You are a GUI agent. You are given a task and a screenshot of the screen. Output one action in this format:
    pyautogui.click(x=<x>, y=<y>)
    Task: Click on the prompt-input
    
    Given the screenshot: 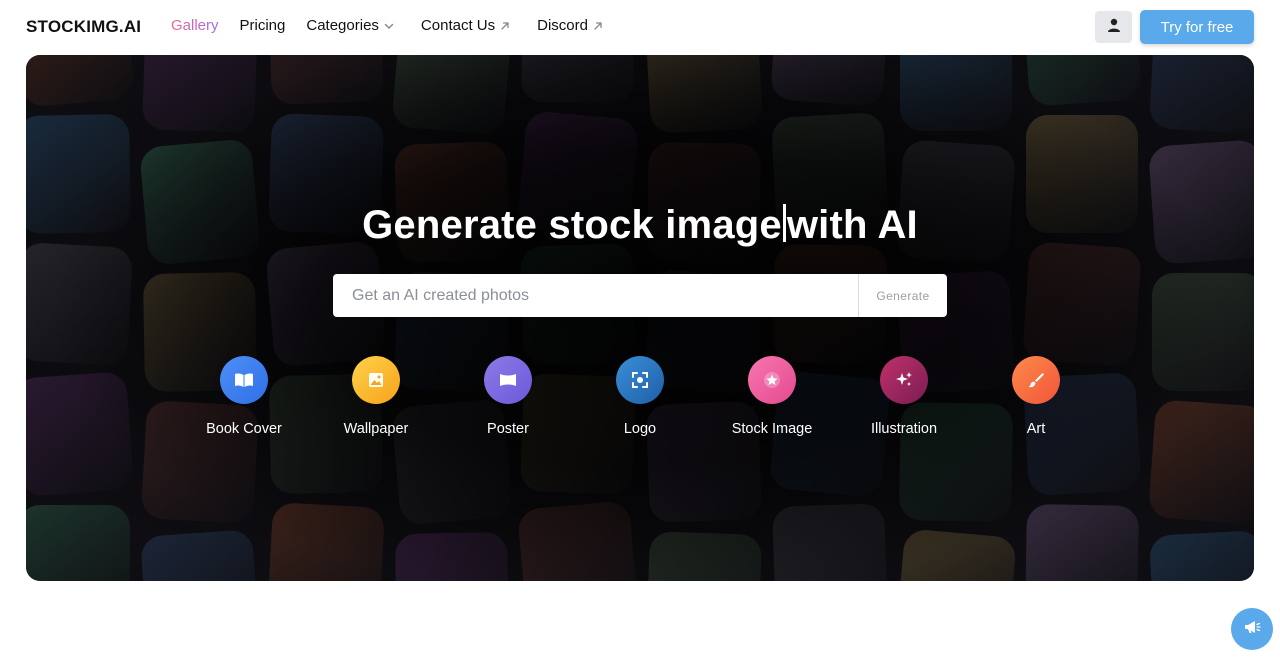 What is the action you would take?
    pyautogui.click(x=595, y=295)
    